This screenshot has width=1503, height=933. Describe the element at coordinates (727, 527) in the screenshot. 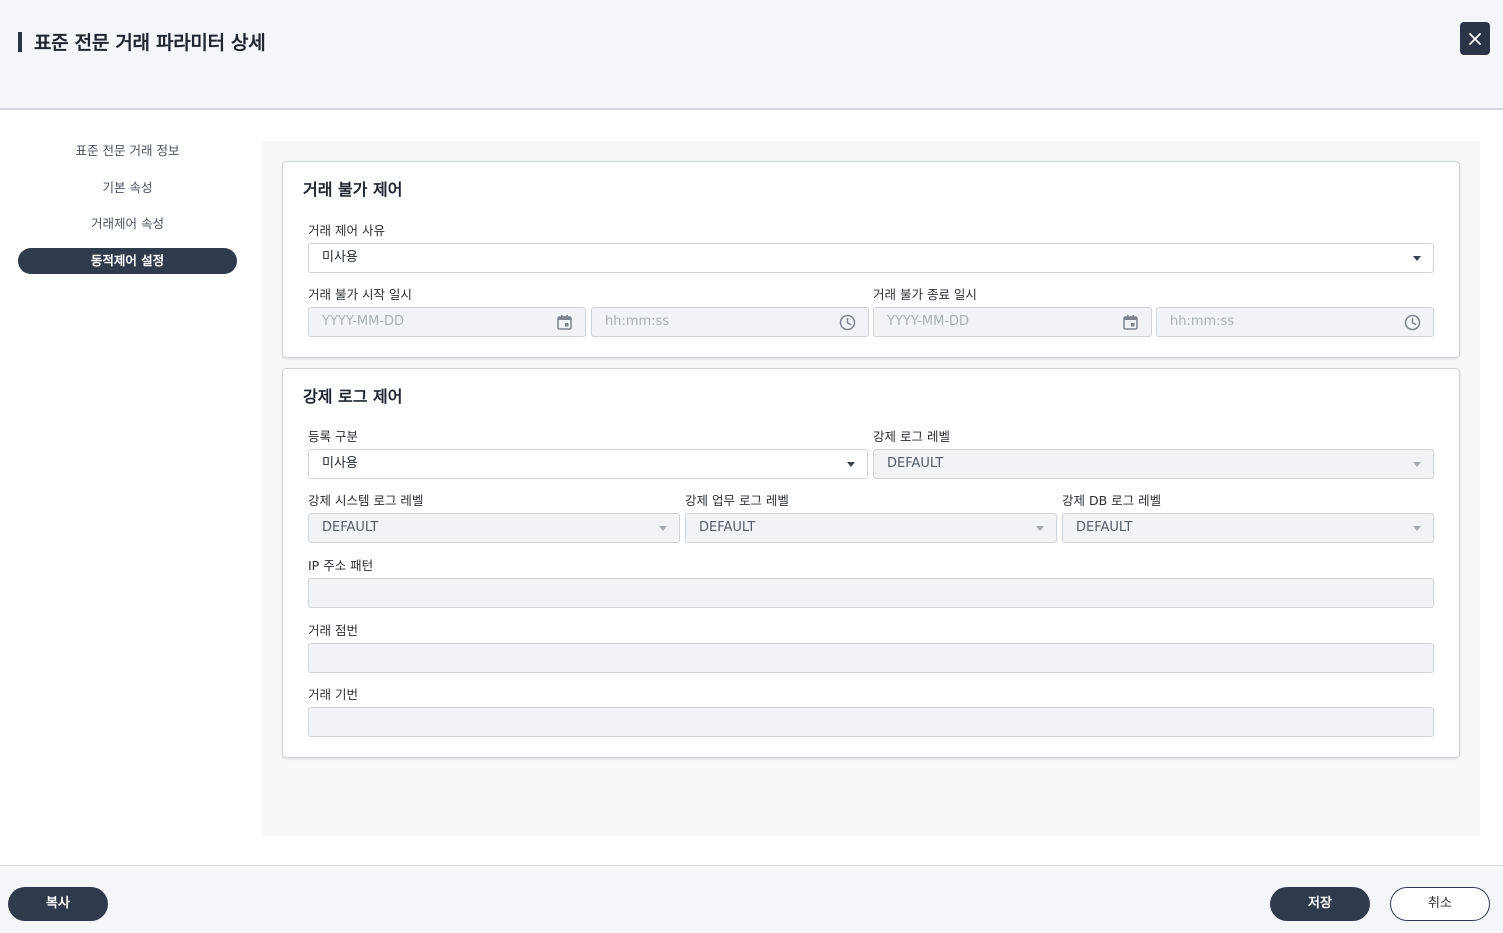

I see `business-log-level-value: DEFAULT` at that location.